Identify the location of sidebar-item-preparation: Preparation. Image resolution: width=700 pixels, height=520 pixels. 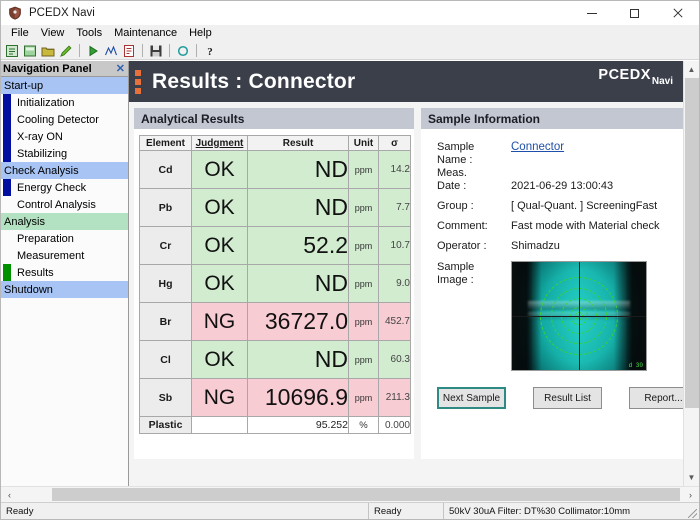
(64, 238).